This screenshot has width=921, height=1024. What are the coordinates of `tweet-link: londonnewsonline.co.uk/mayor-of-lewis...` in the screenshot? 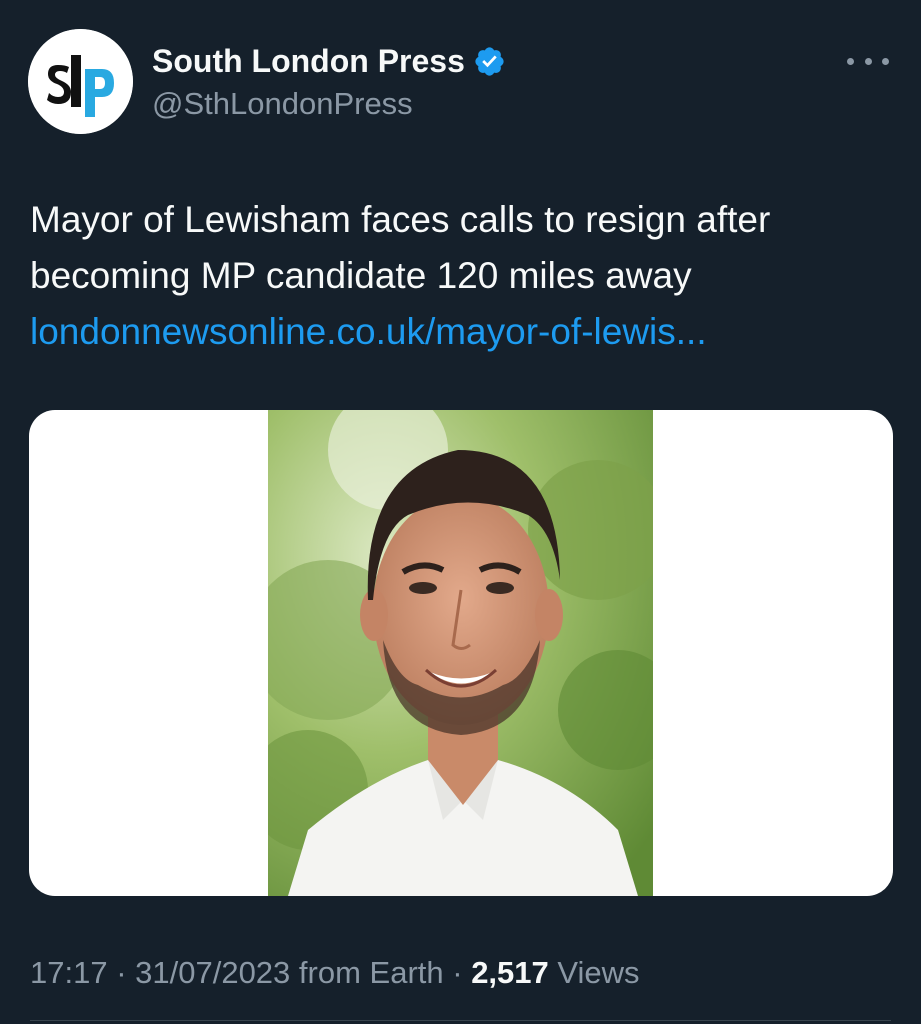 It's located at (460, 332).